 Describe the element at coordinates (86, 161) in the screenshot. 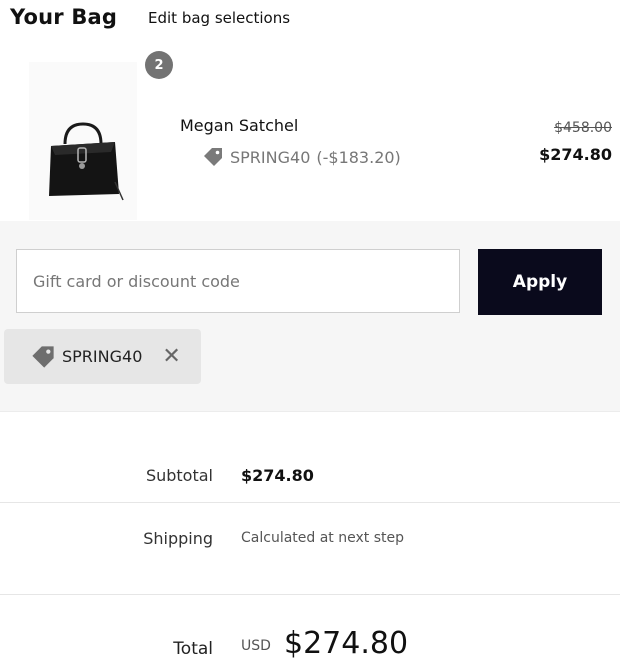

I see `handbag-icon` at that location.